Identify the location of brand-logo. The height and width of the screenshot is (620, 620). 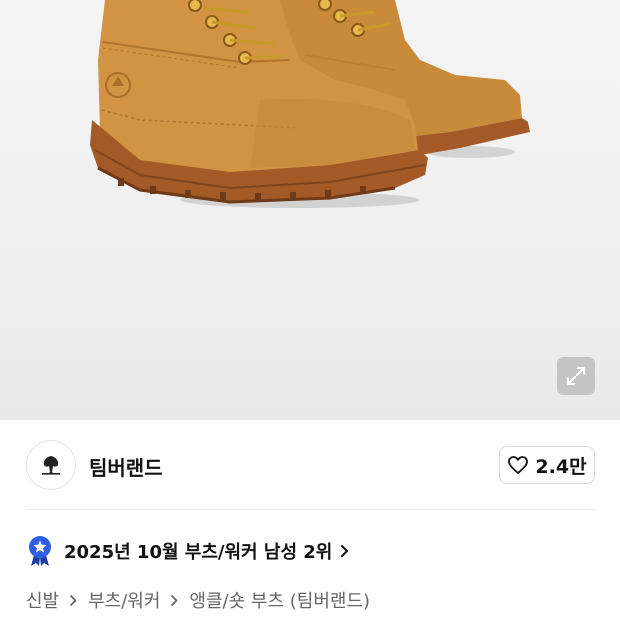
(51, 465).